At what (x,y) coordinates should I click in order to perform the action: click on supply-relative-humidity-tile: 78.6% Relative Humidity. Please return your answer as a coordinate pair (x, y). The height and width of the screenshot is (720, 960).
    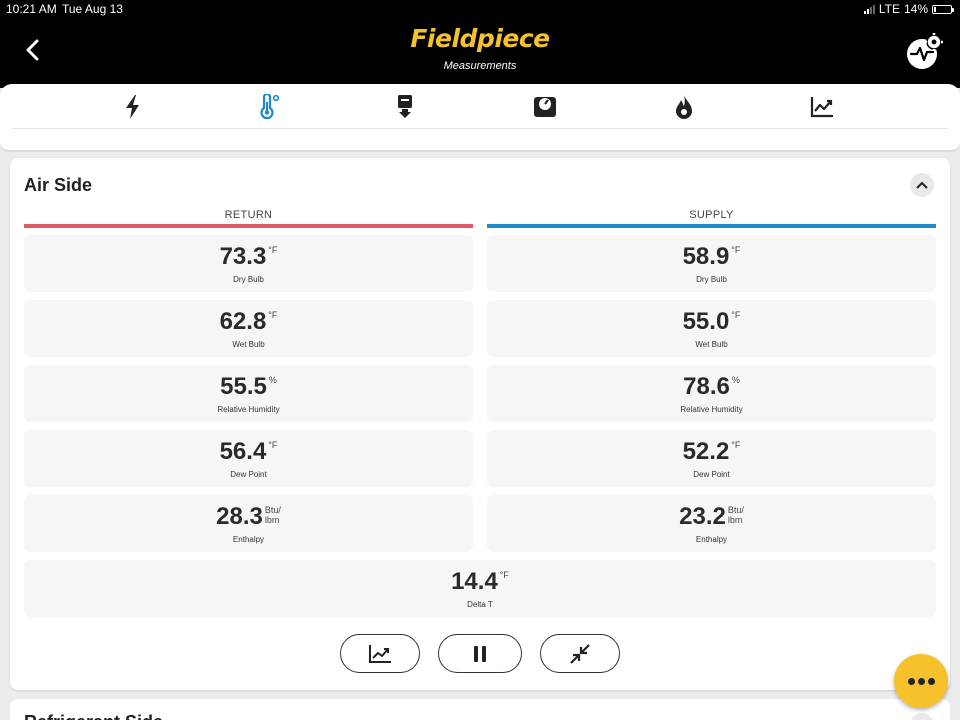
    Looking at the image, I should click on (711, 393).